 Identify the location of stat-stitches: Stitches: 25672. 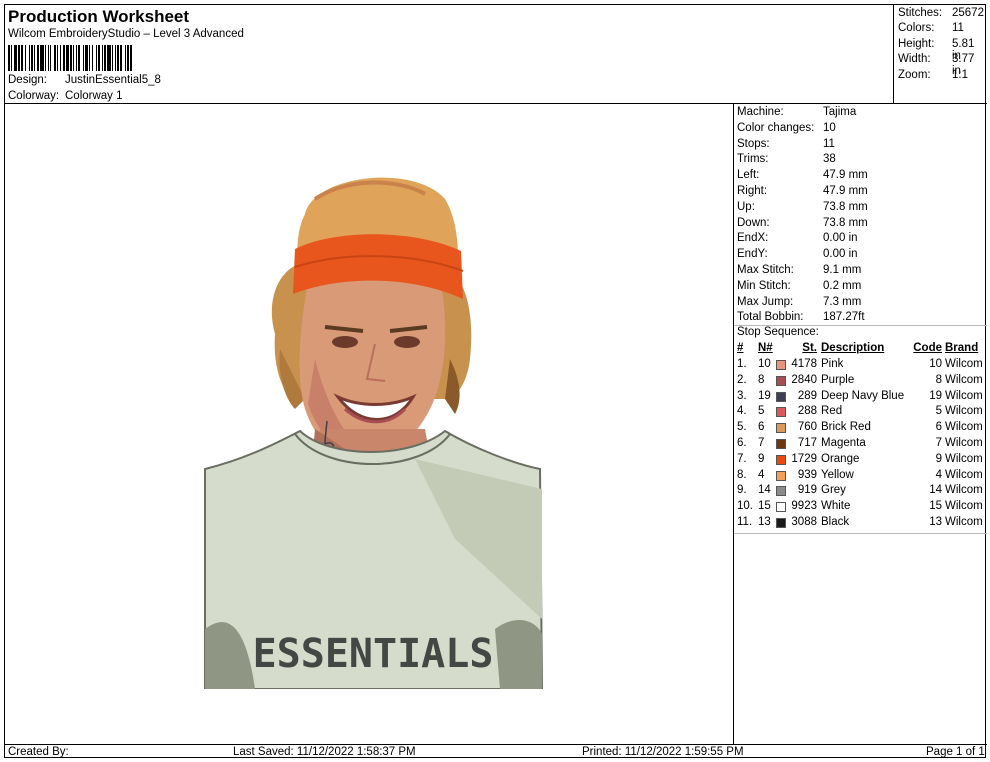
(941, 13).